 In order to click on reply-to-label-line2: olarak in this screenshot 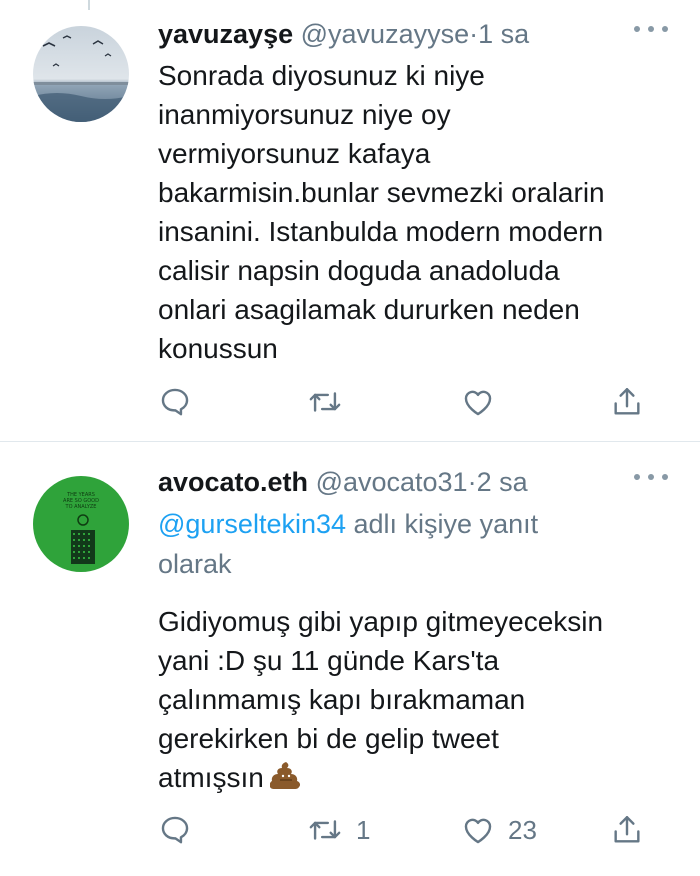, I will do `click(195, 564)`.